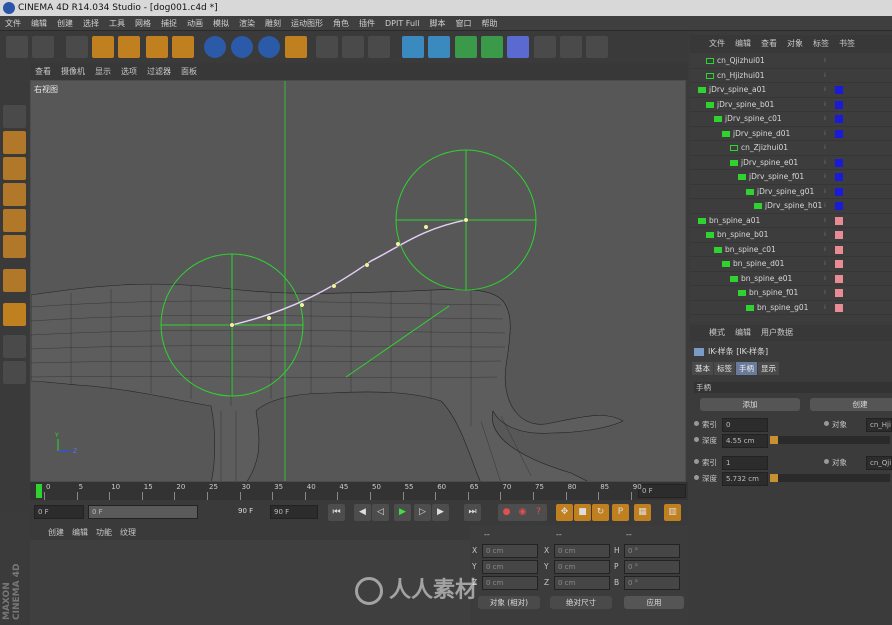 This screenshot has width=892, height=625. Describe the element at coordinates (296, 47) in the screenshot. I see `world-icon` at that location.